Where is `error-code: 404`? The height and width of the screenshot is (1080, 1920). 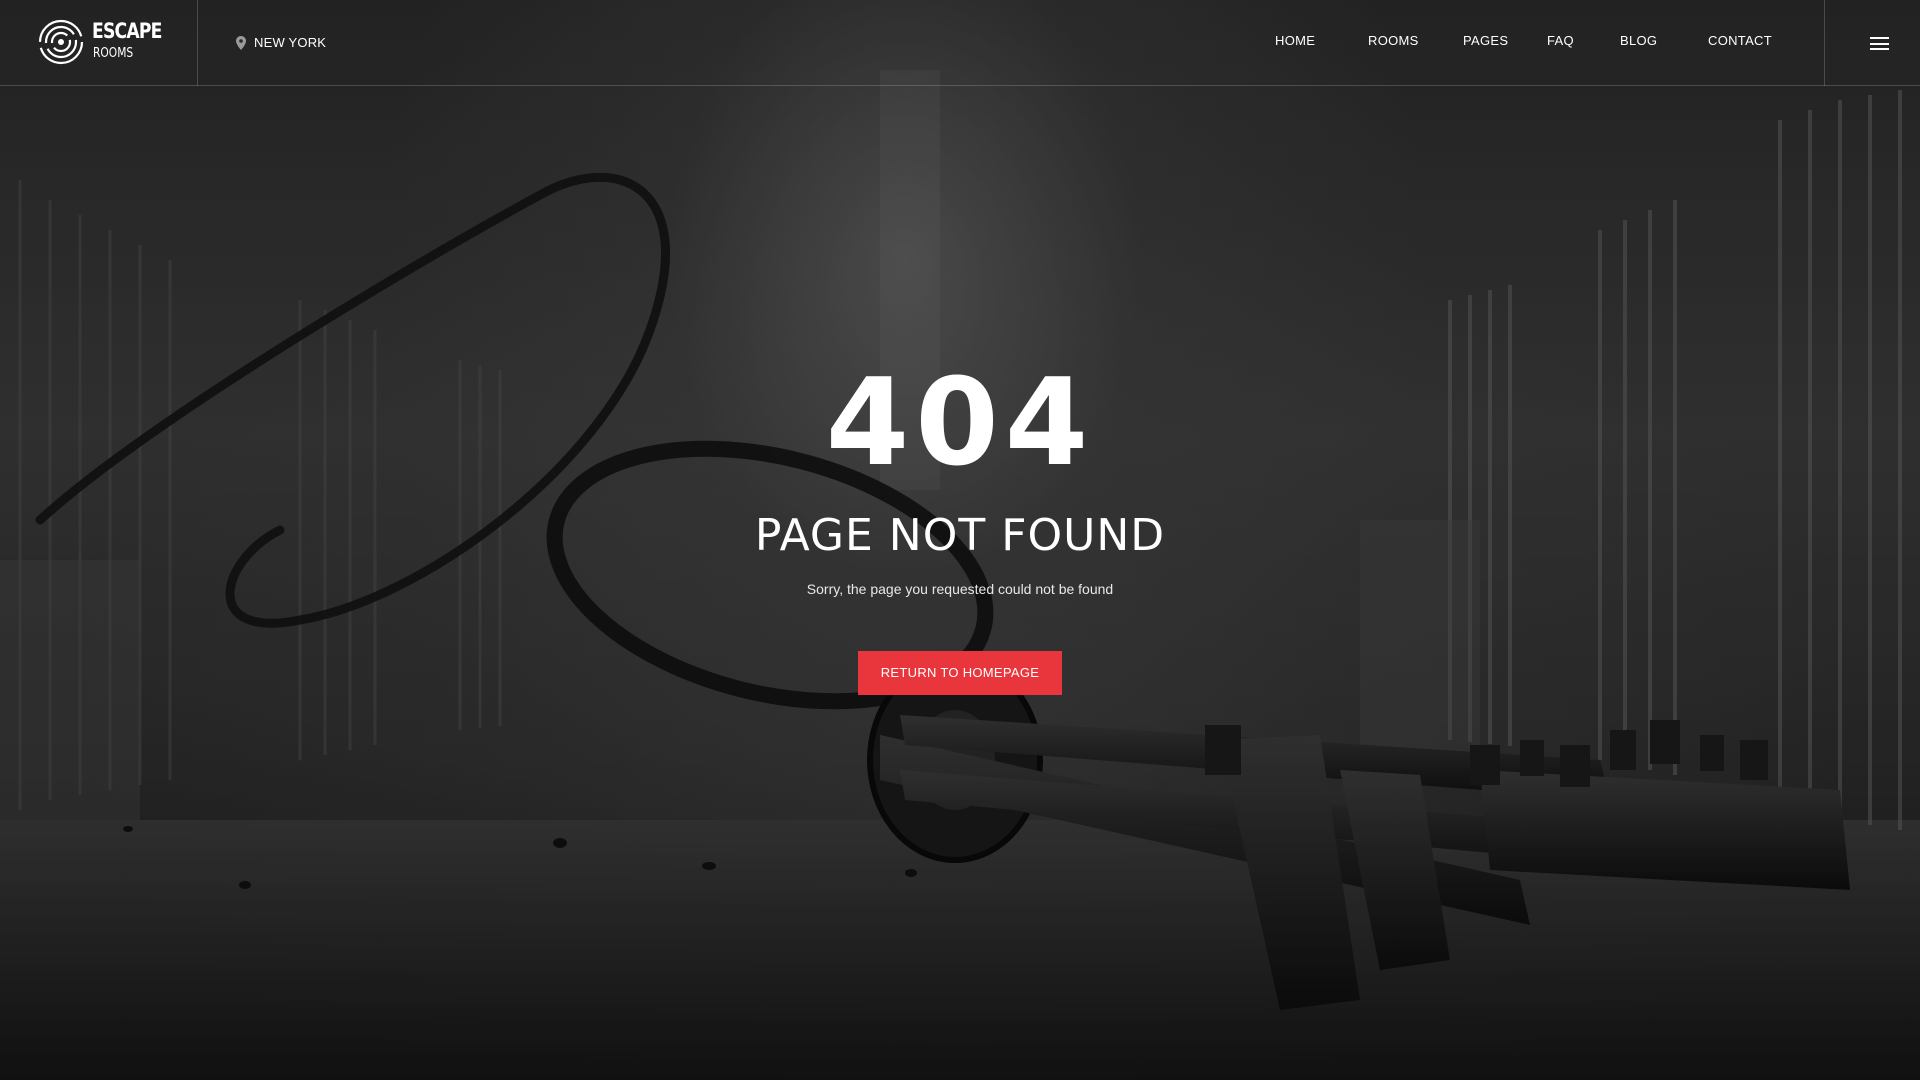
error-code: 404 is located at coordinates (960, 423).